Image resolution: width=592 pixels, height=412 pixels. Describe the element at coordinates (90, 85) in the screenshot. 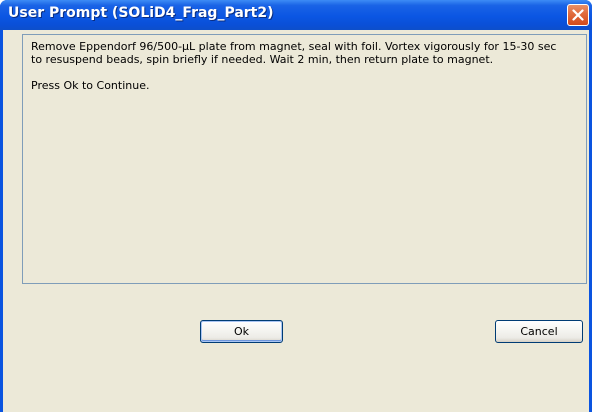

I see `message-prompt: Press Ok to Continue.` at that location.